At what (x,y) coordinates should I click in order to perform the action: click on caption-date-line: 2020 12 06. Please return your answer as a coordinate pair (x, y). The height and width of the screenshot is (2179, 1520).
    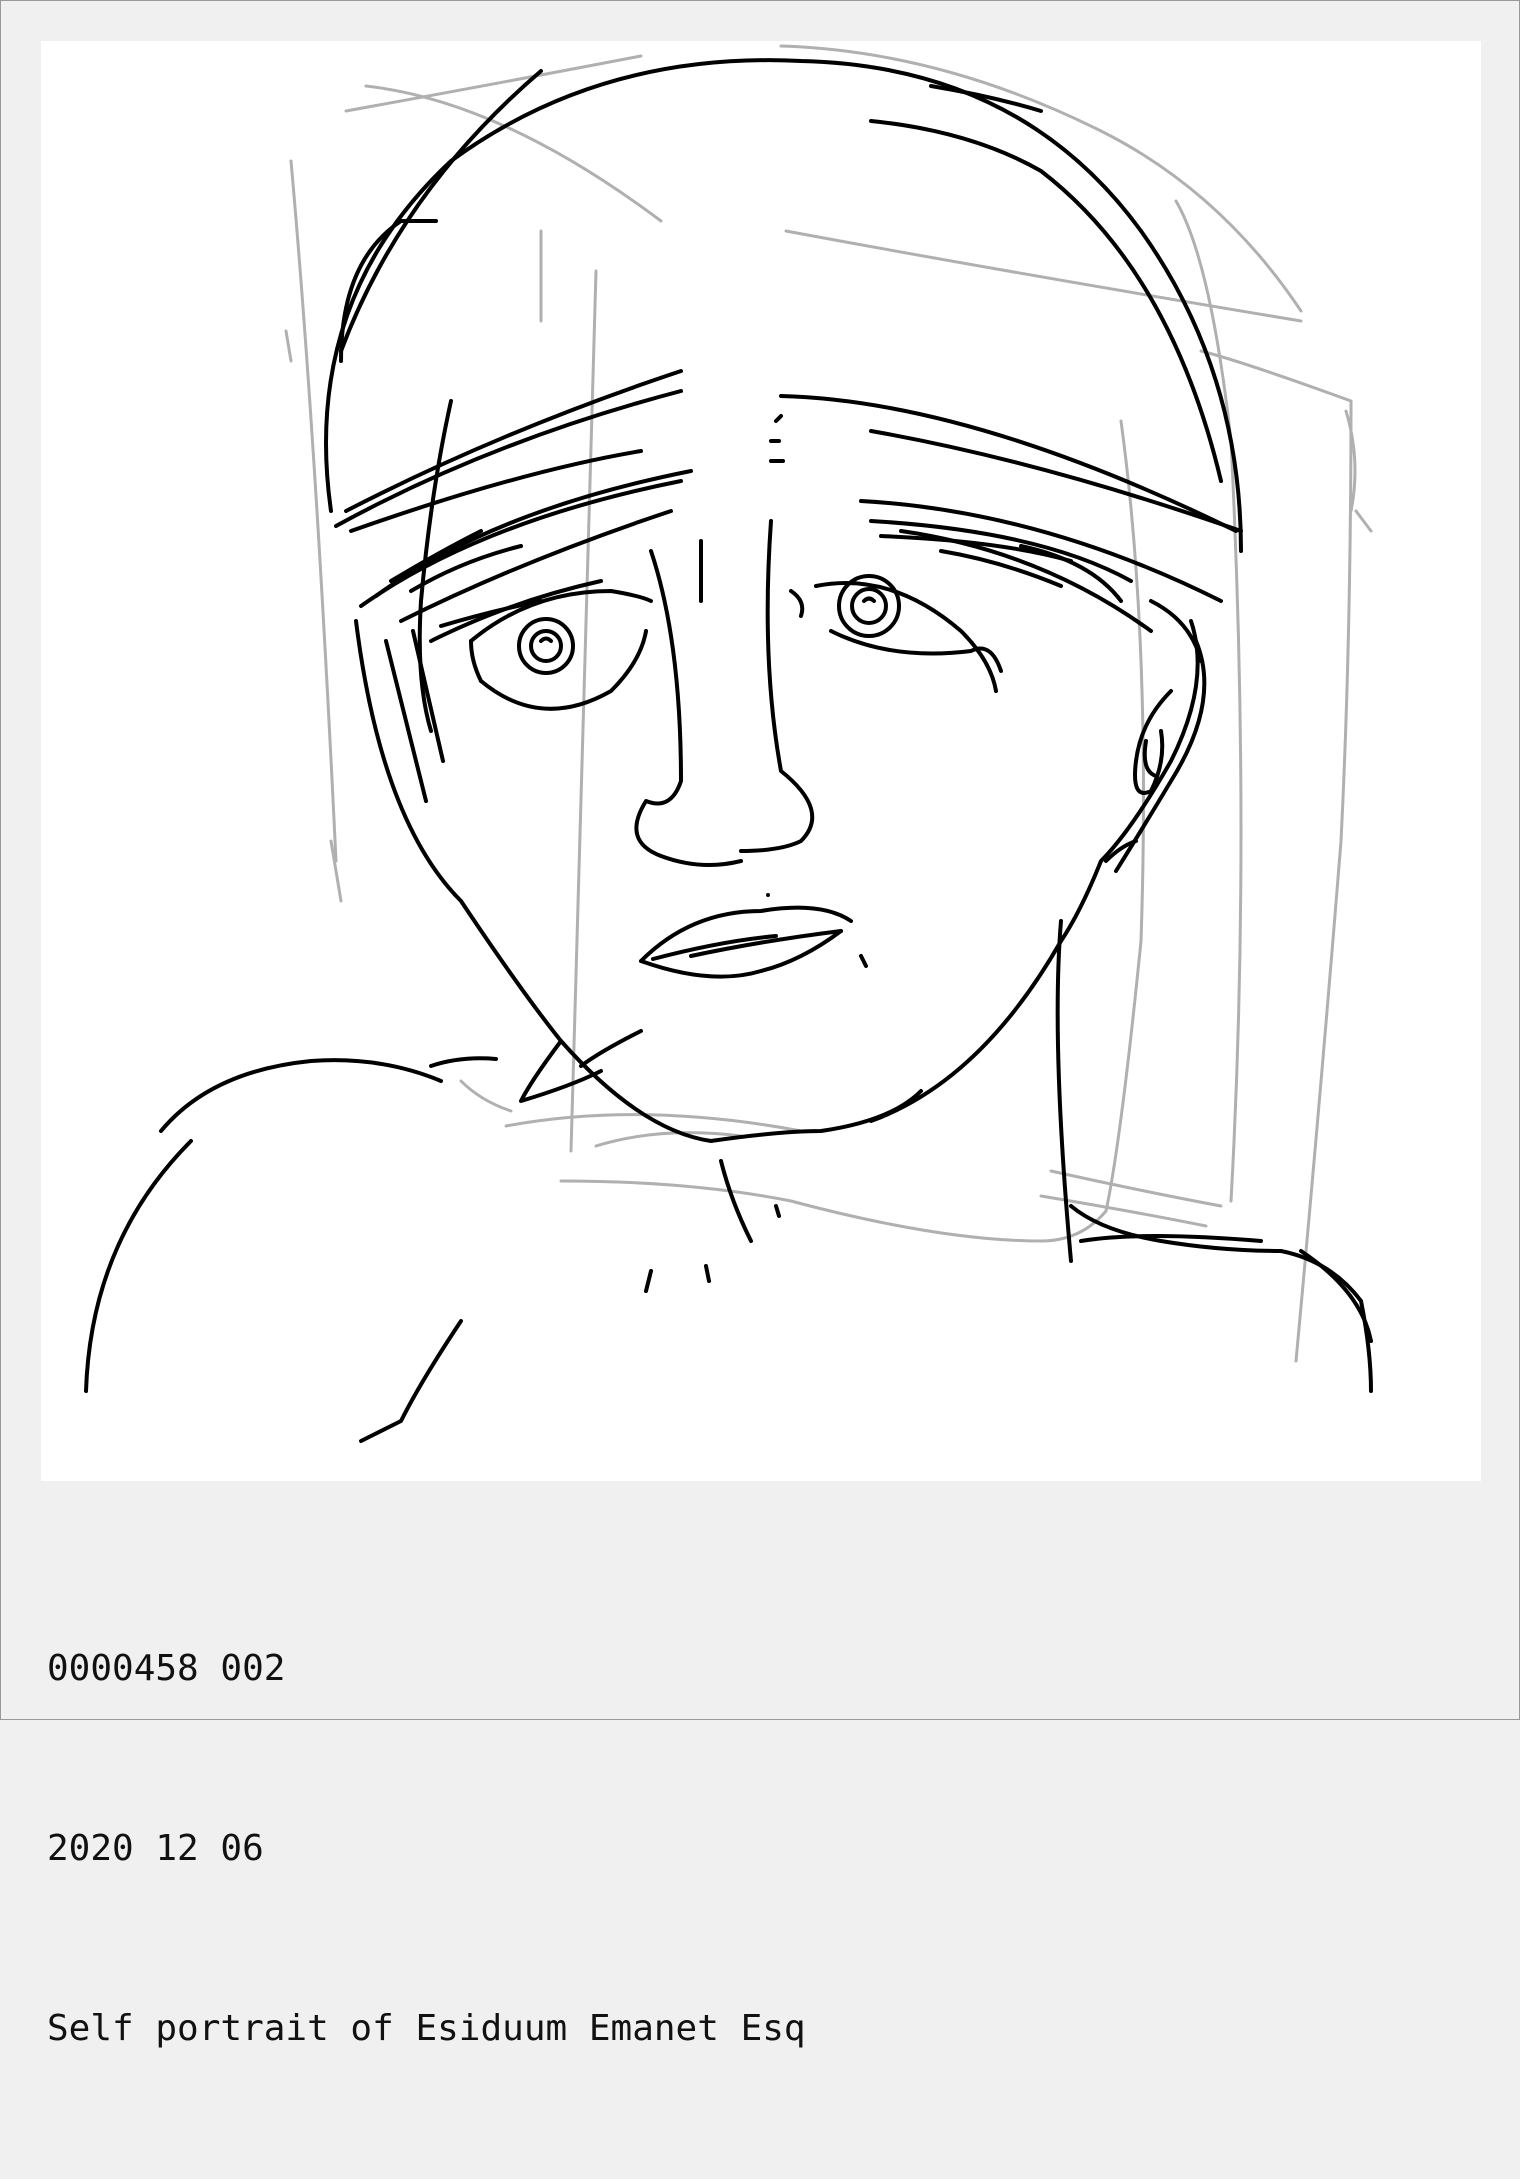
    Looking at the image, I should click on (155, 1848).